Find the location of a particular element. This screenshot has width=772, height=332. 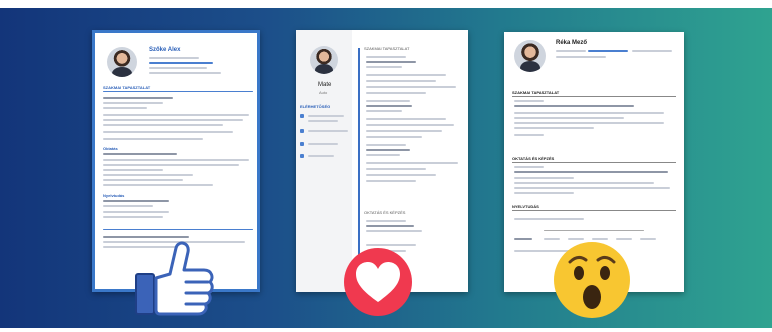

resume-name: Szőke Alex is located at coordinates (165, 50).